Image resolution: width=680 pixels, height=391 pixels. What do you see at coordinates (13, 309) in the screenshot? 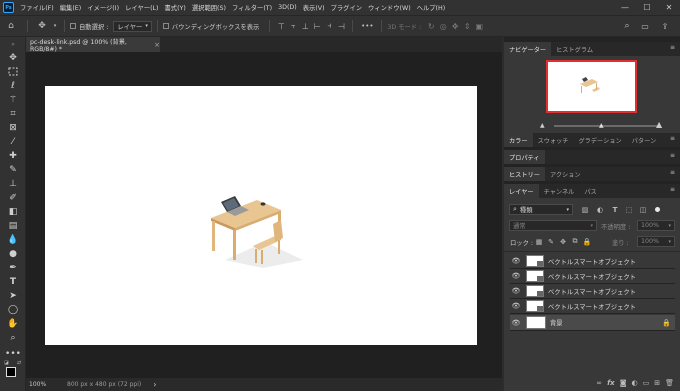
I see `ellipse-tool-icon: ◯` at bounding box center [13, 309].